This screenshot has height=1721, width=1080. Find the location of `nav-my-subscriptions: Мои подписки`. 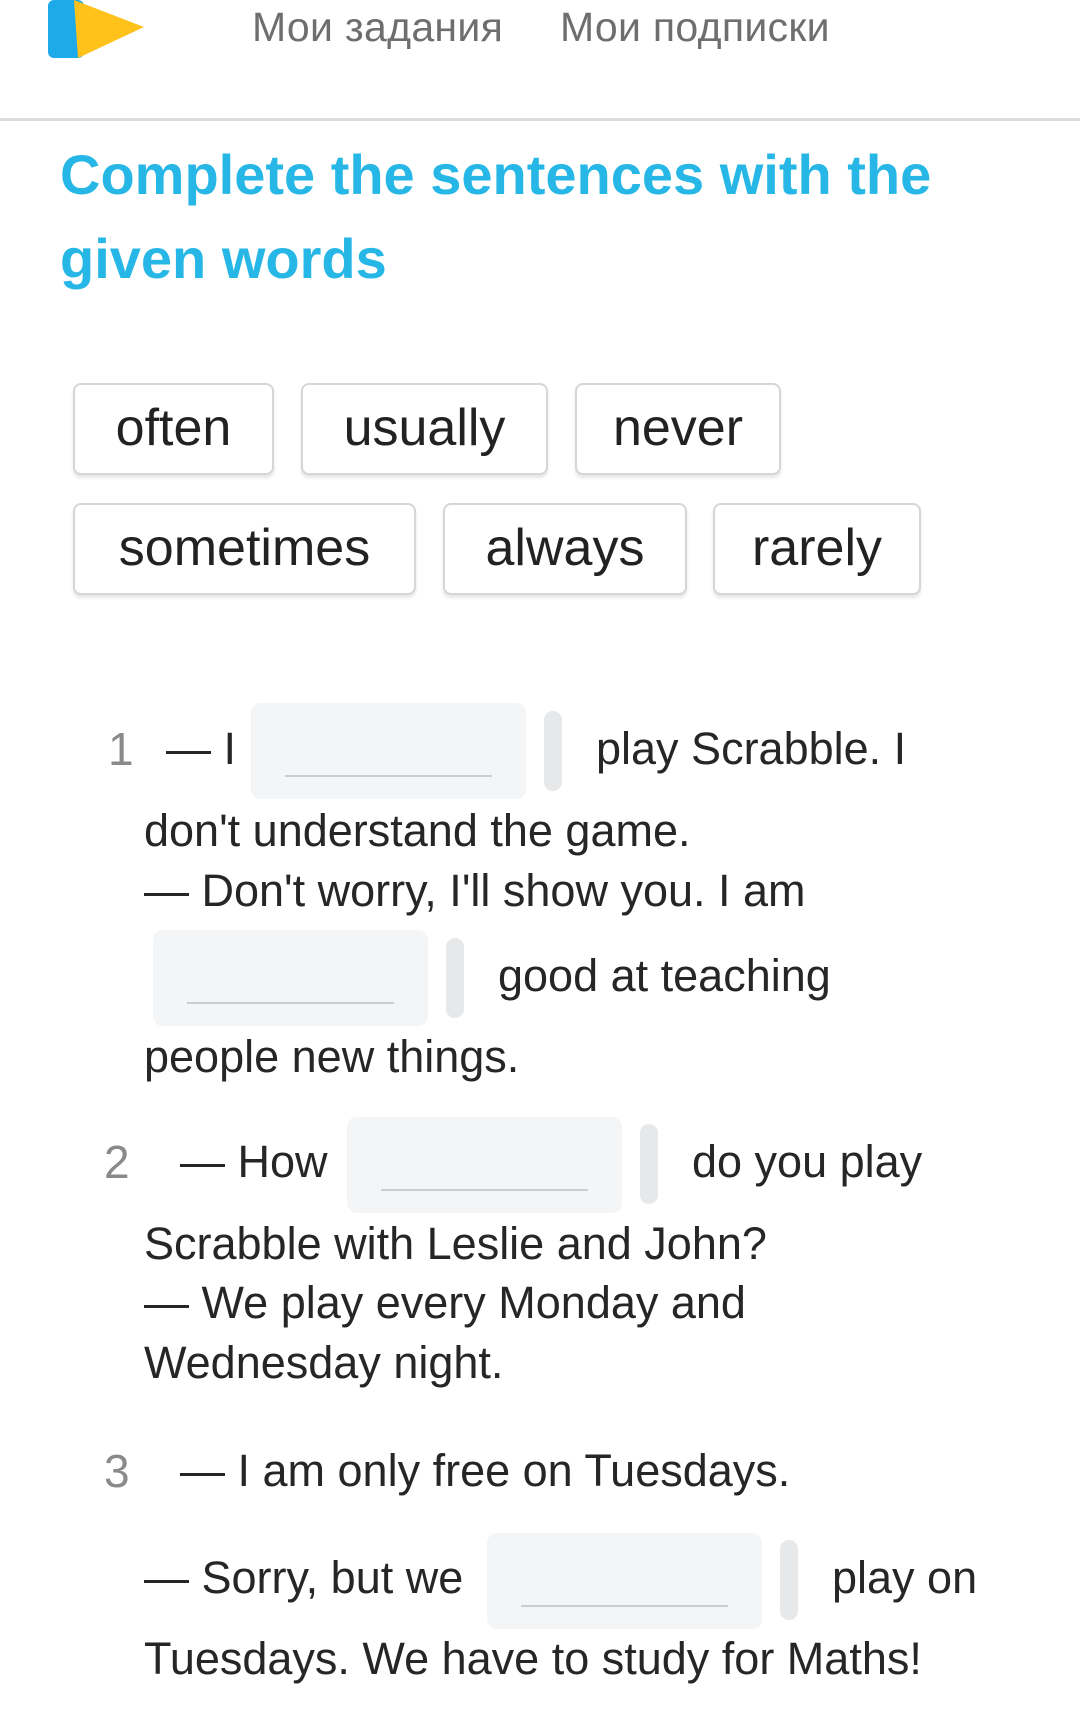

nav-my-subscriptions: Мои подписки is located at coordinates (695, 27).